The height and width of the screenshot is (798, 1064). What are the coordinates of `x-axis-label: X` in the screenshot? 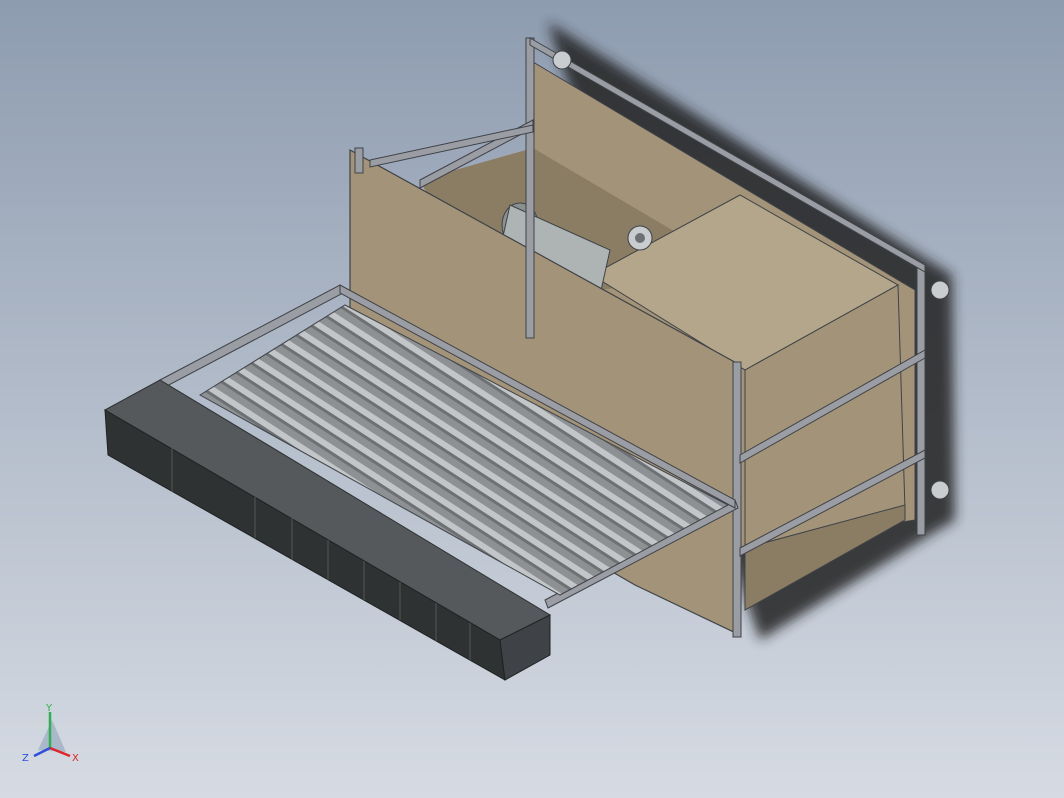 It's located at (75, 758).